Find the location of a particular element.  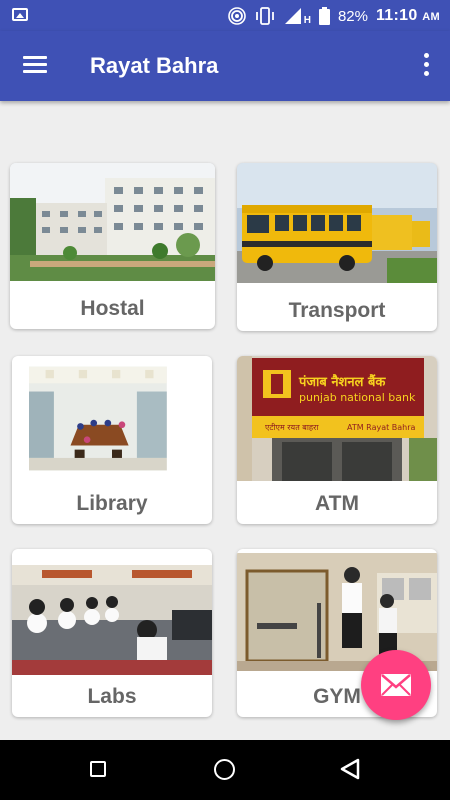

status-icons: H 82% 11:10 AM is located at coordinates (333, 16).